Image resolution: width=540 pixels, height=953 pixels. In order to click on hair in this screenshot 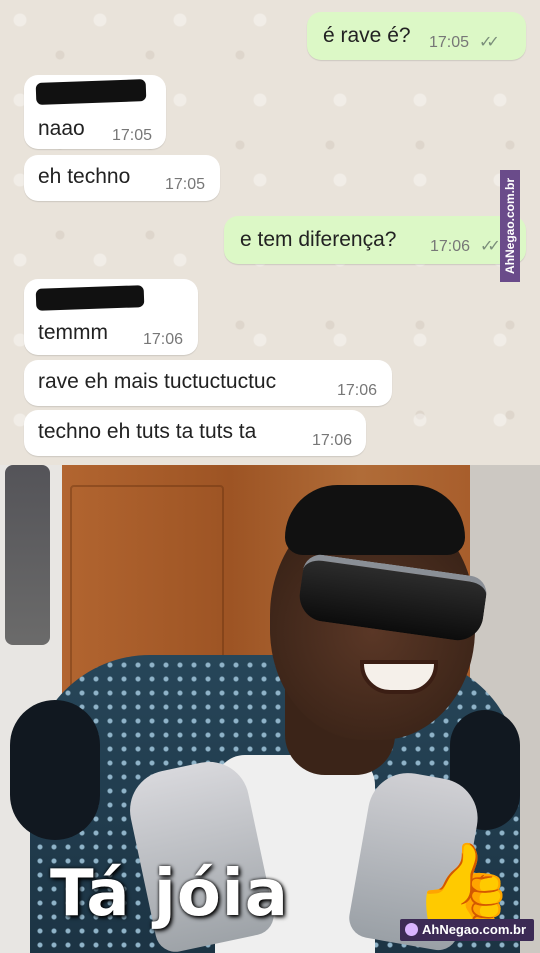, I will do `click(375, 520)`.